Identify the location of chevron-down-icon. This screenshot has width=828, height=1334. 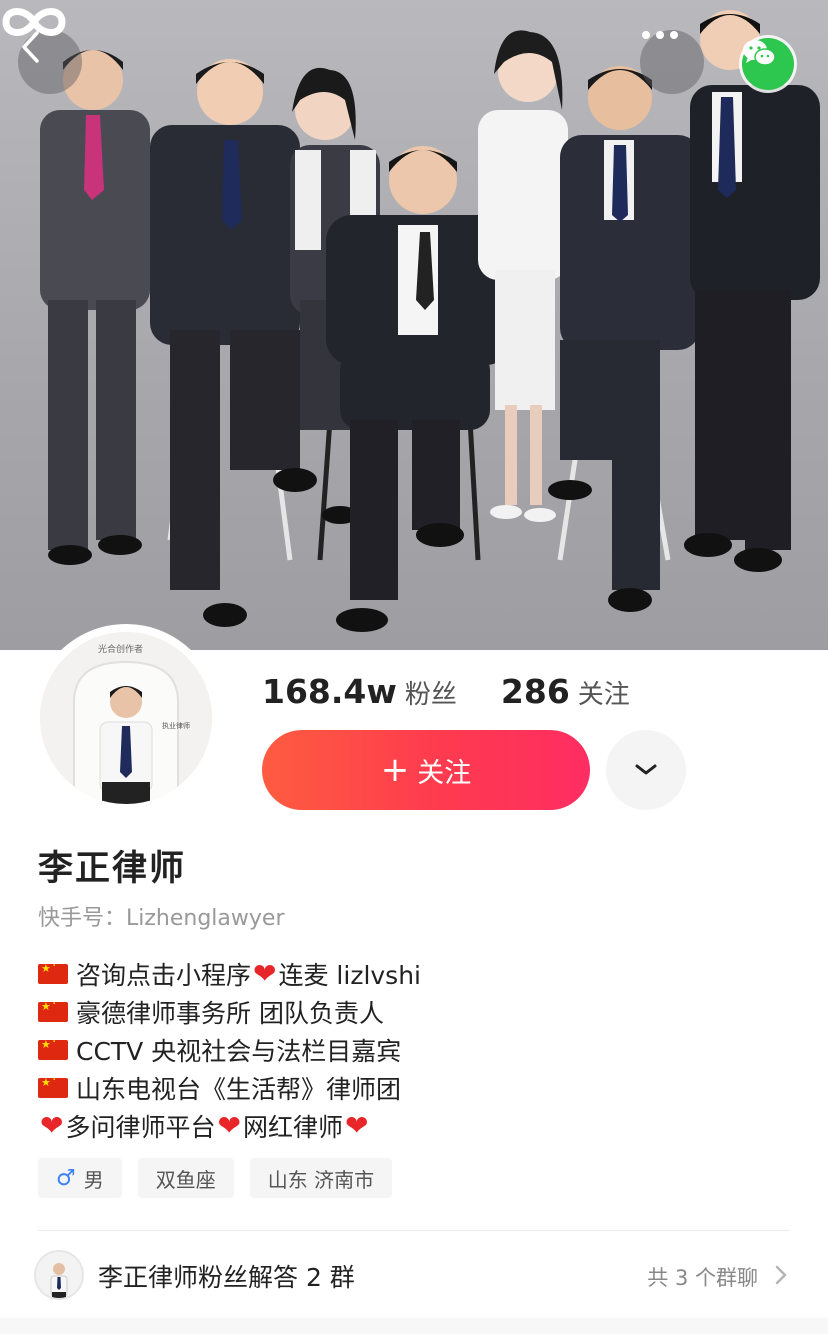
(646, 769).